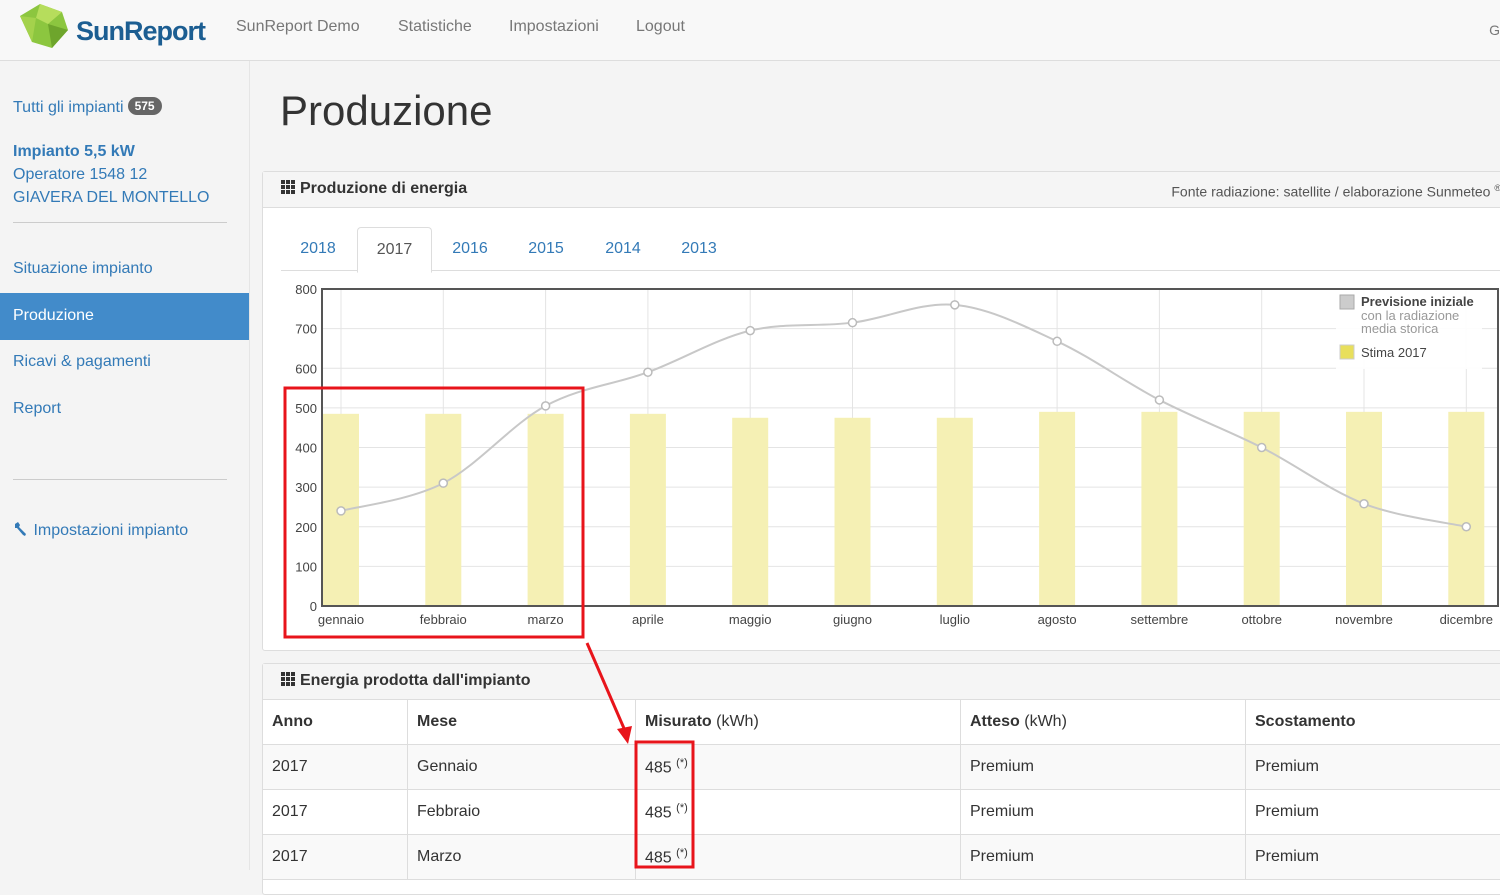  What do you see at coordinates (45, 27) in the screenshot?
I see `sunreport-logo-icon` at bounding box center [45, 27].